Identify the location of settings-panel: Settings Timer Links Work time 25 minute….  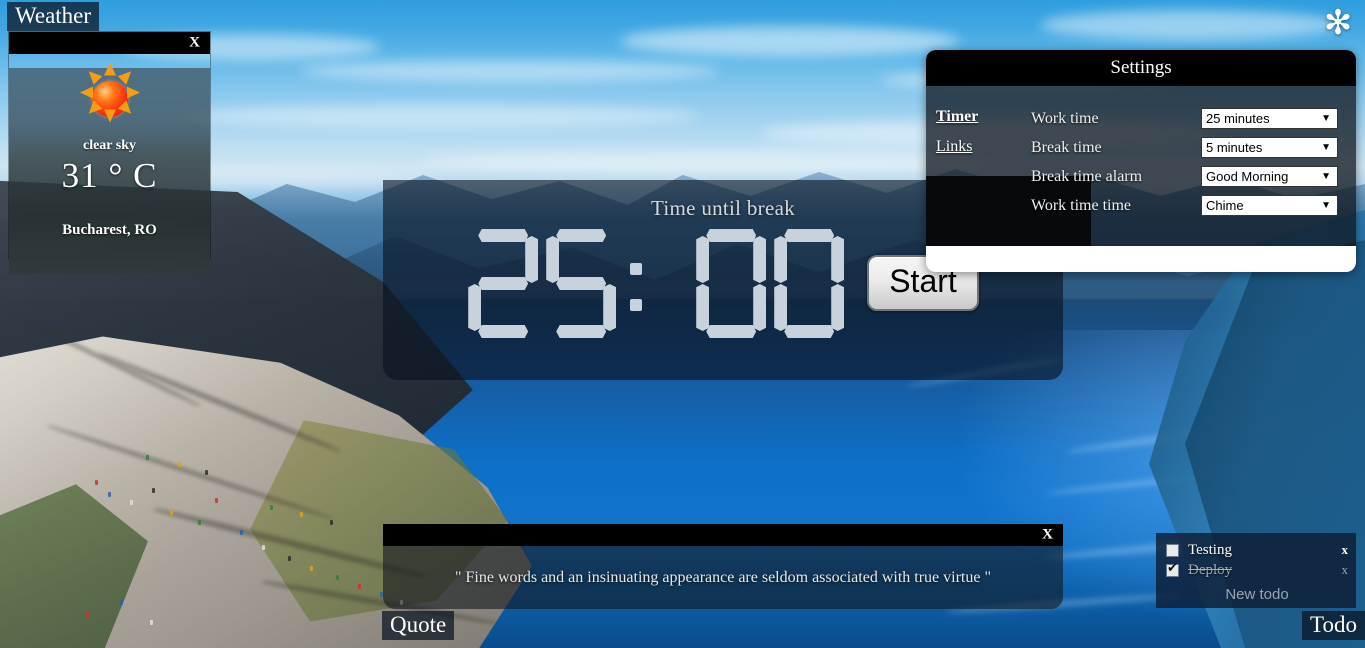
(1141, 161).